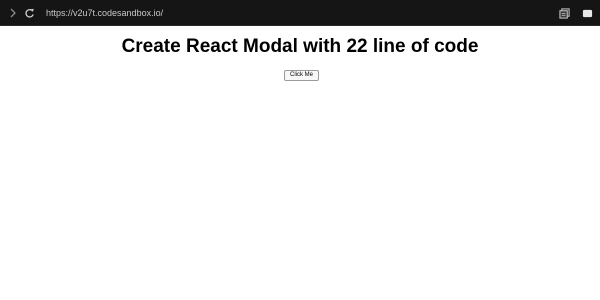 The height and width of the screenshot is (300, 600). I want to click on browser-toolbar: https://v2u7t.codesandbox.io/, so click(300, 13).